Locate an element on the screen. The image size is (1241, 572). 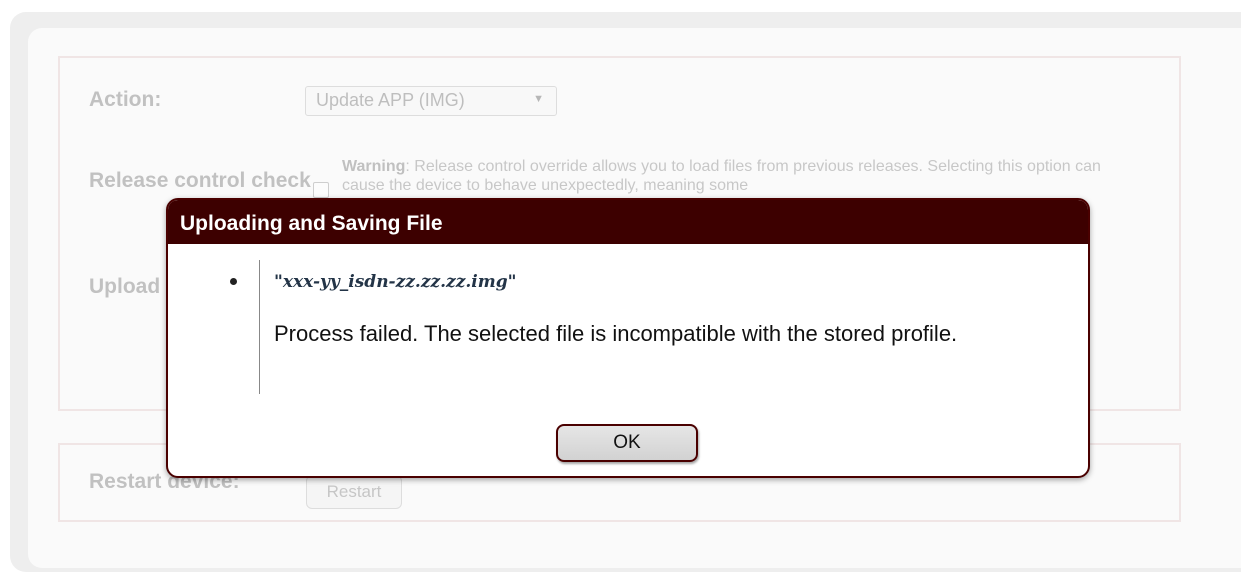
action-select-value: Update APP (IMG) is located at coordinates (390, 100).